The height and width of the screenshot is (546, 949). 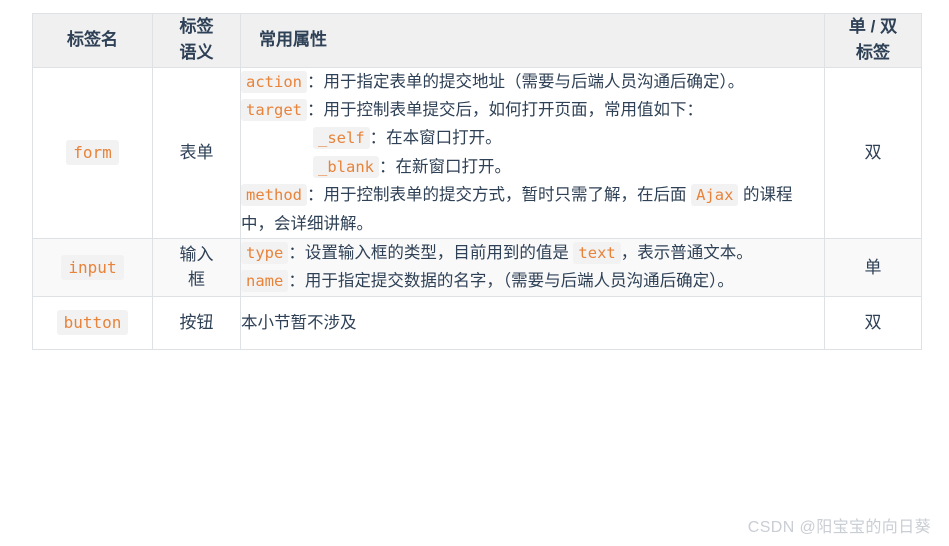 I want to click on cell-pair-type: 单, so click(x=873, y=267).